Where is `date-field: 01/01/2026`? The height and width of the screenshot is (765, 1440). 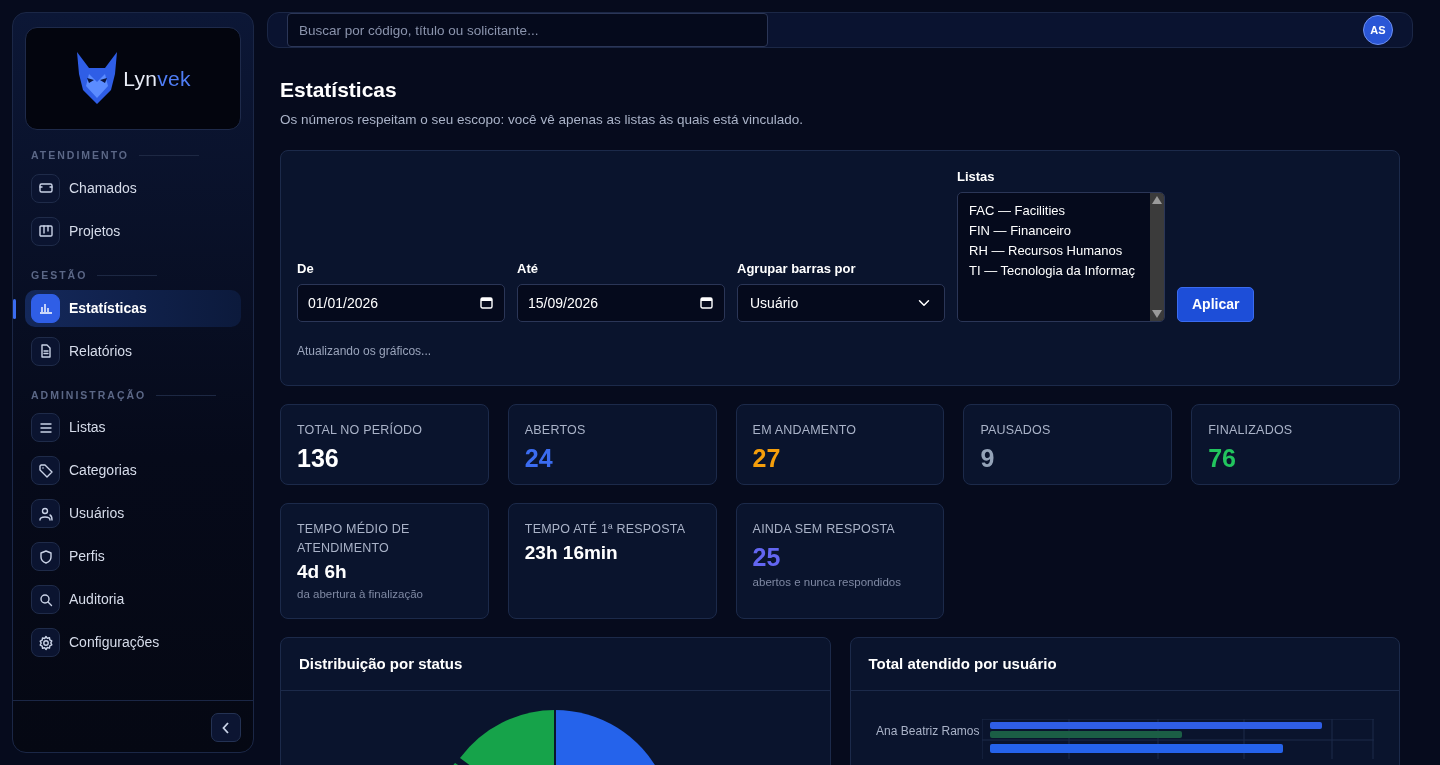
date-field: 01/01/2026 is located at coordinates (401, 303).